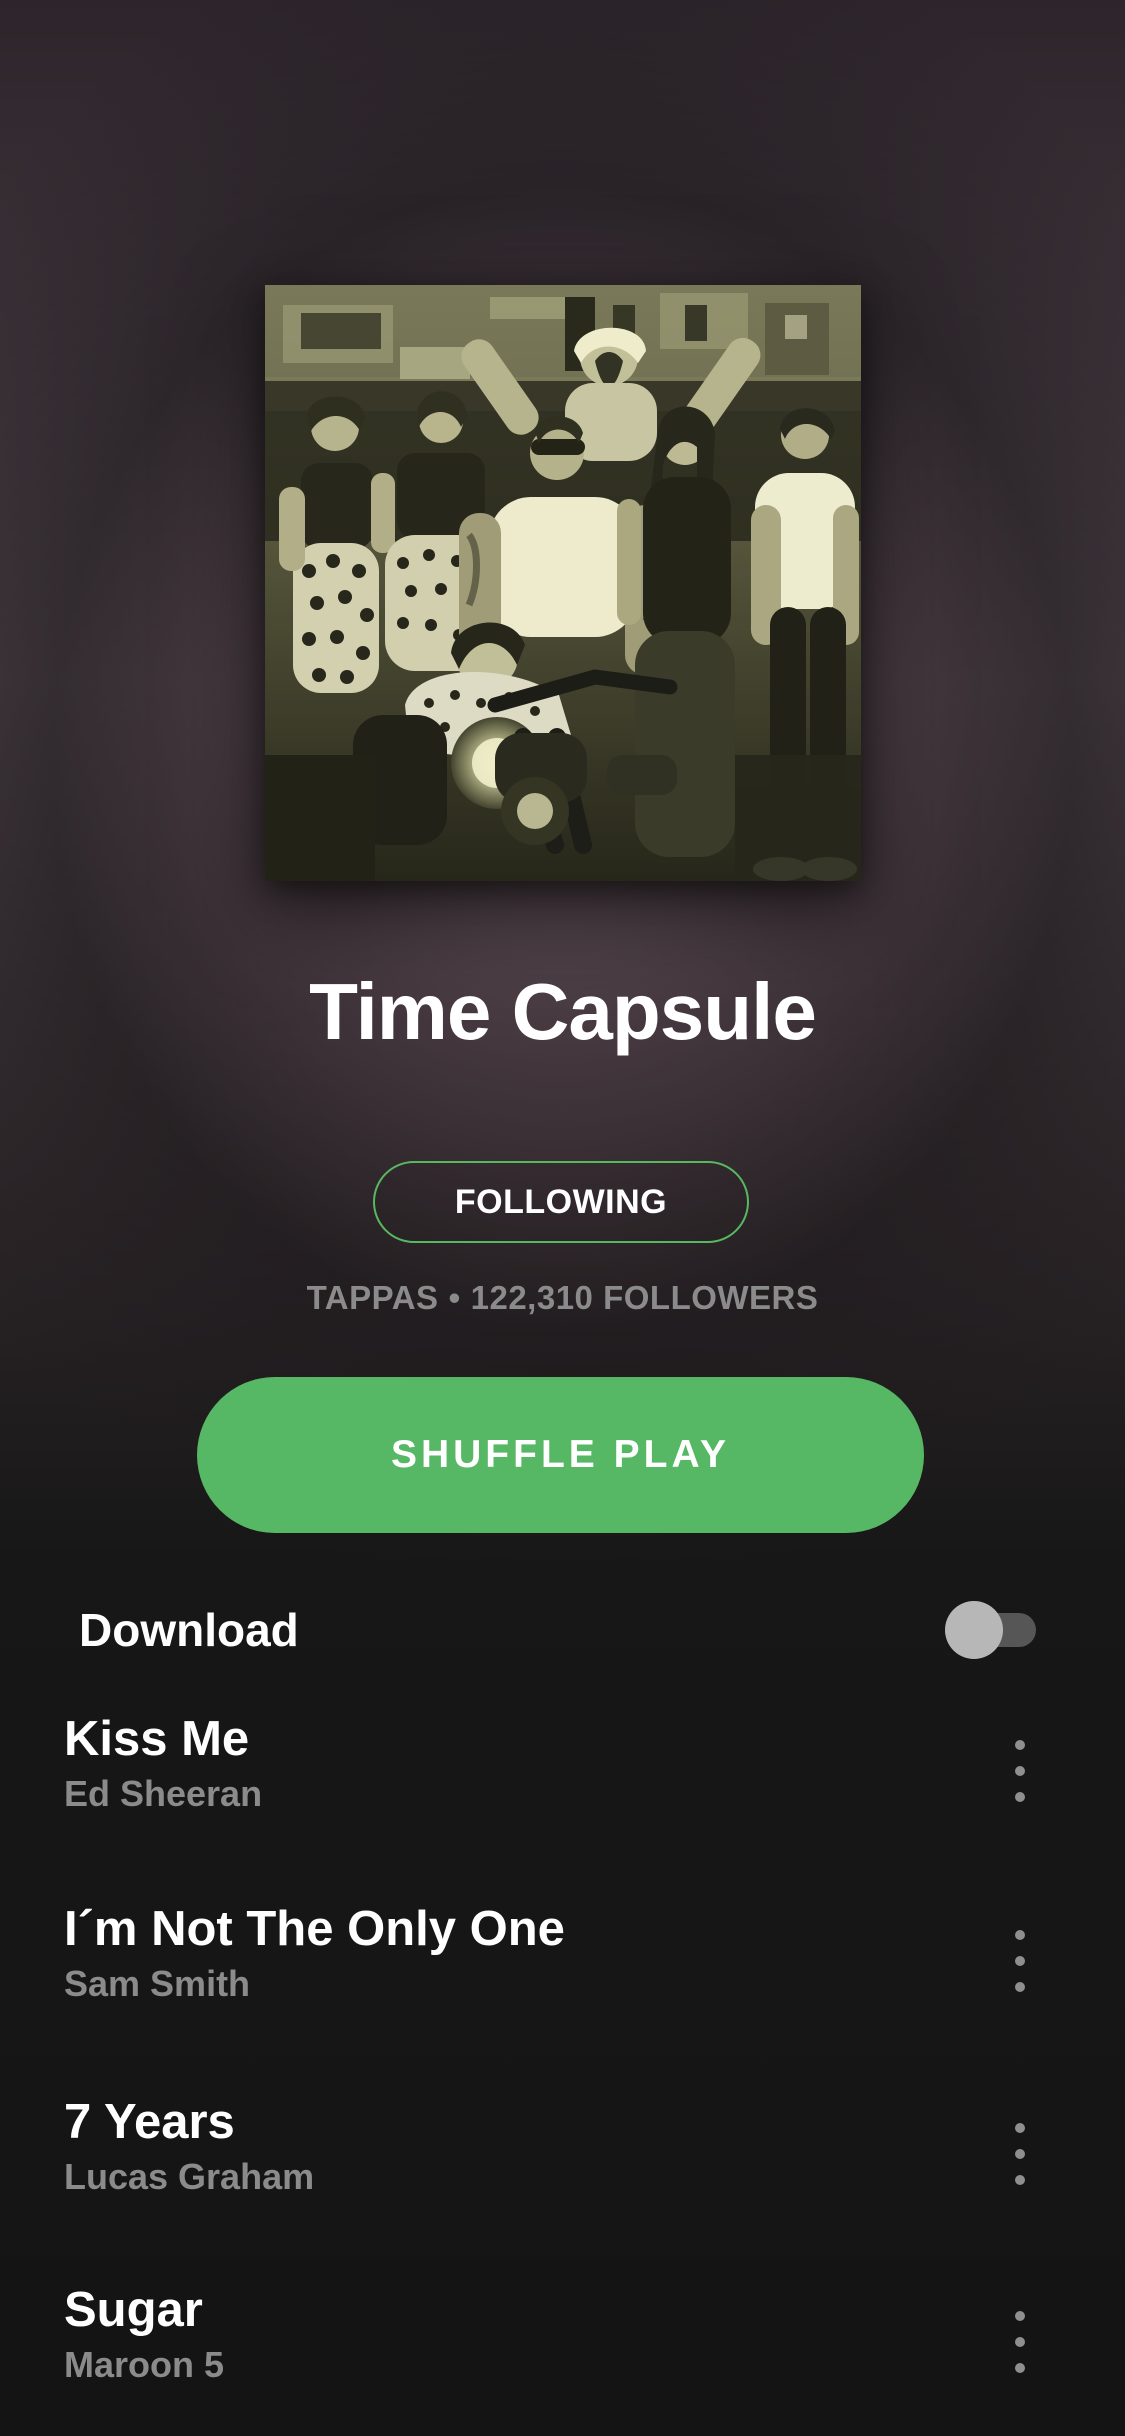  Describe the element at coordinates (974, 1630) in the screenshot. I see `toggle-knob` at that location.